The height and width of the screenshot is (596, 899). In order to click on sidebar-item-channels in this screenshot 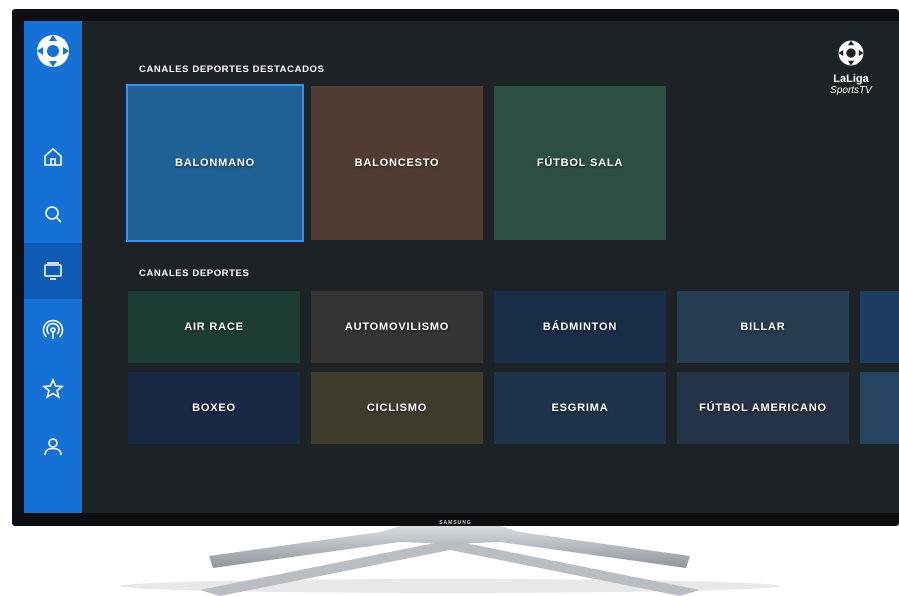, I will do `click(53, 271)`.